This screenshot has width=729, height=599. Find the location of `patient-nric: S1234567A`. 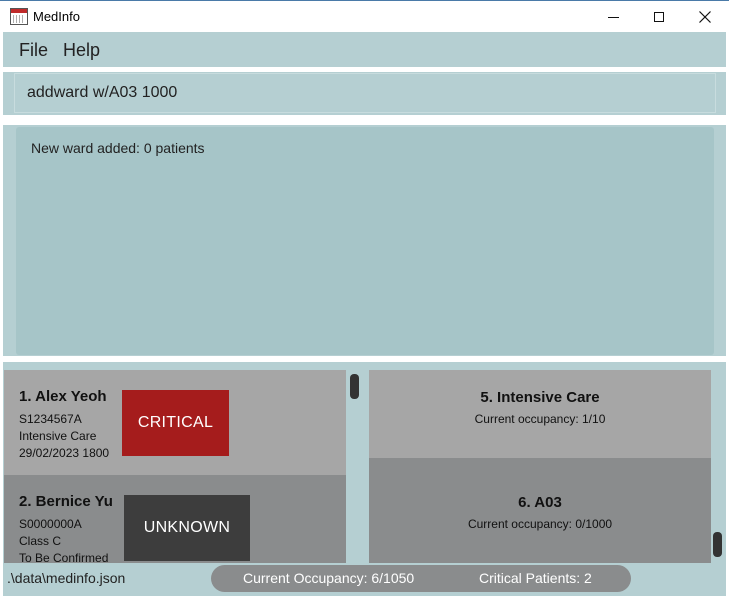

patient-nric: S1234567A is located at coordinates (50, 419).